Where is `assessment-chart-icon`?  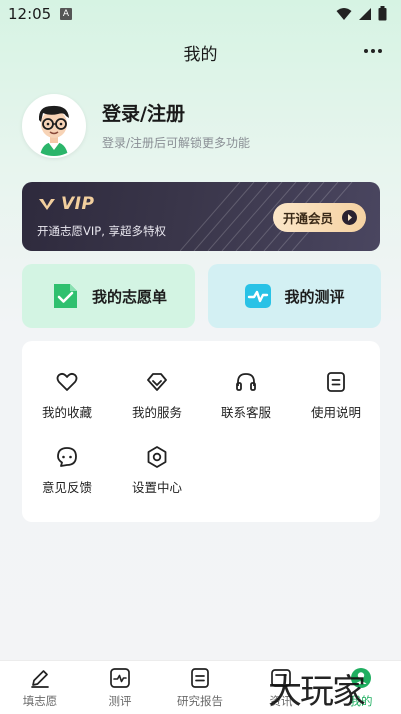 assessment-chart-icon is located at coordinates (258, 296).